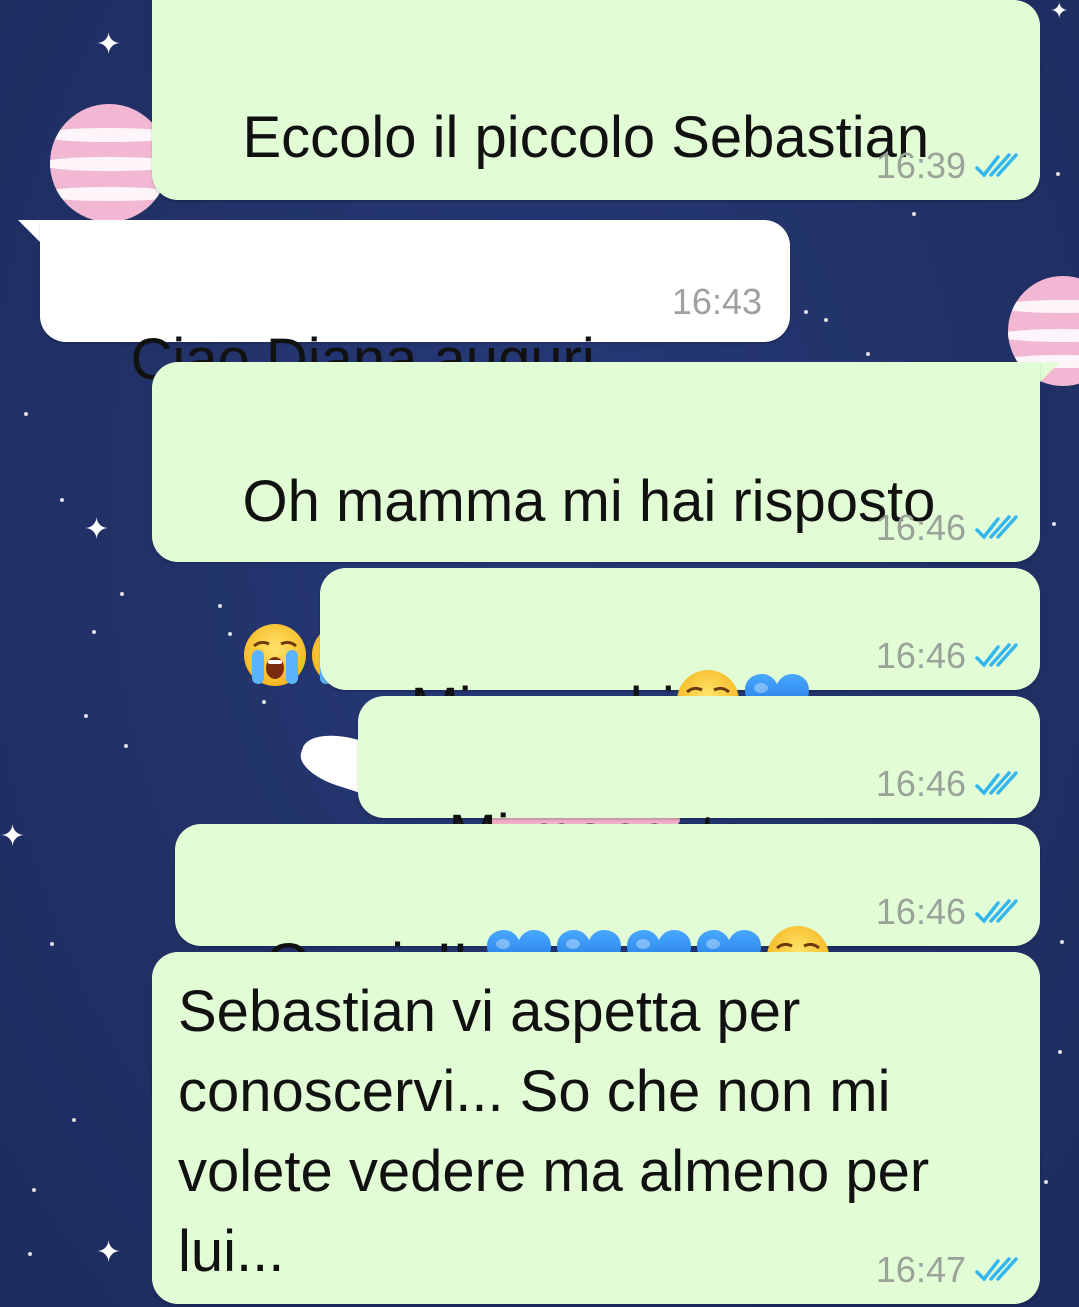 The width and height of the screenshot is (1079, 1307). I want to click on crying-face-icon, so click(275, 655).